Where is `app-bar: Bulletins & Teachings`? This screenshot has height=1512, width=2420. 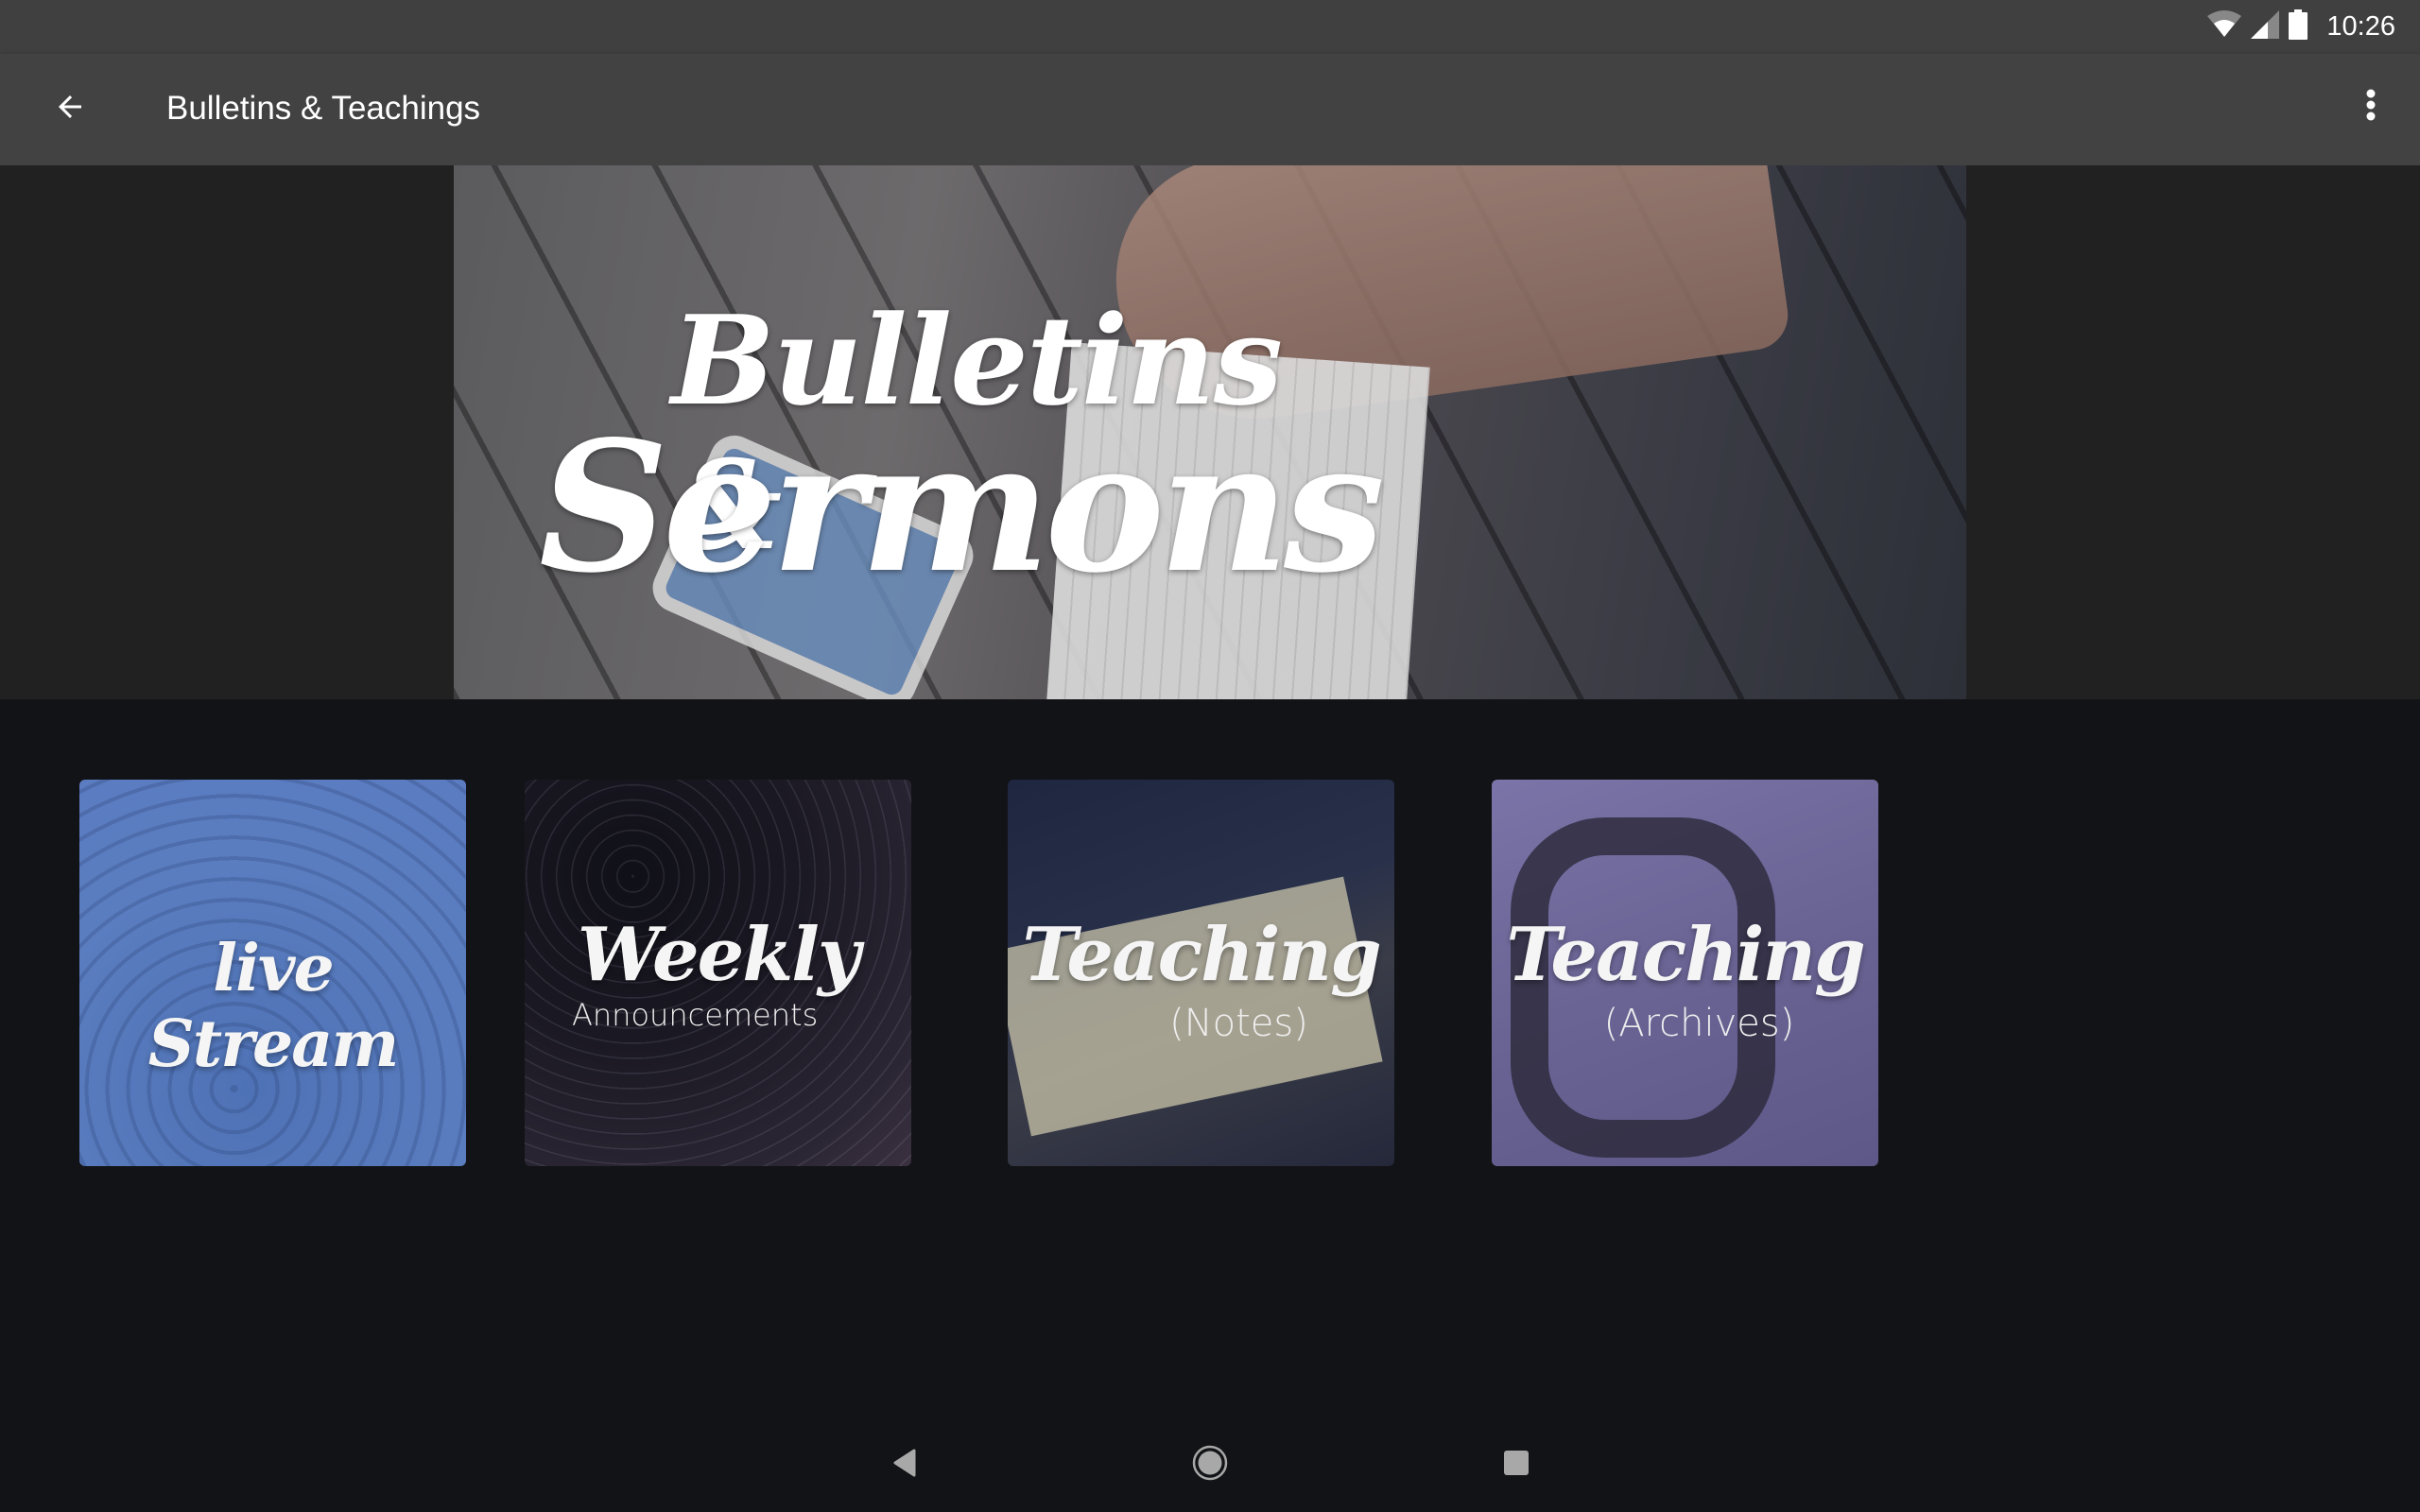
app-bar: Bulletins & Teachings is located at coordinates (1210, 109).